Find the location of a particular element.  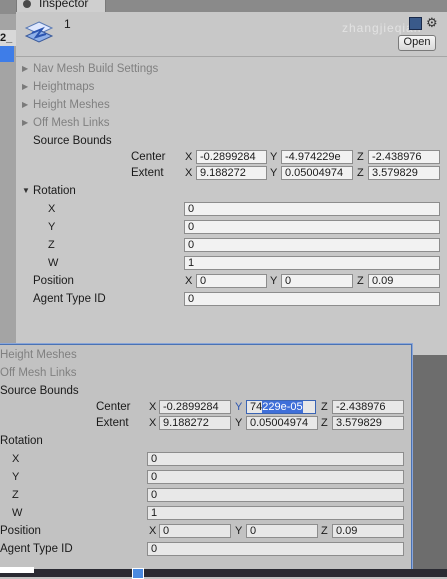

foldout-off-mesh-links: ▶ Off Mesh Links is located at coordinates (66, 123).